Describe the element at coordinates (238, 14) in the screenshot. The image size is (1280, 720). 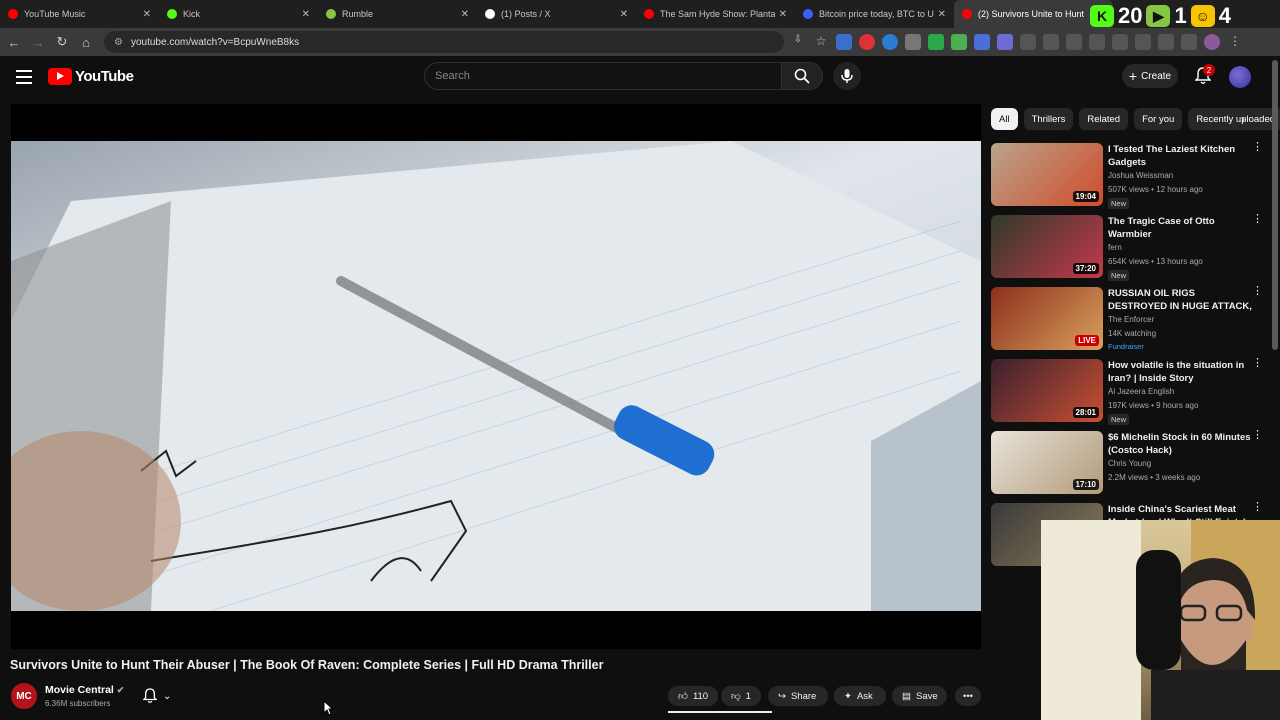
I see `browser-tab: Kick ✕` at that location.